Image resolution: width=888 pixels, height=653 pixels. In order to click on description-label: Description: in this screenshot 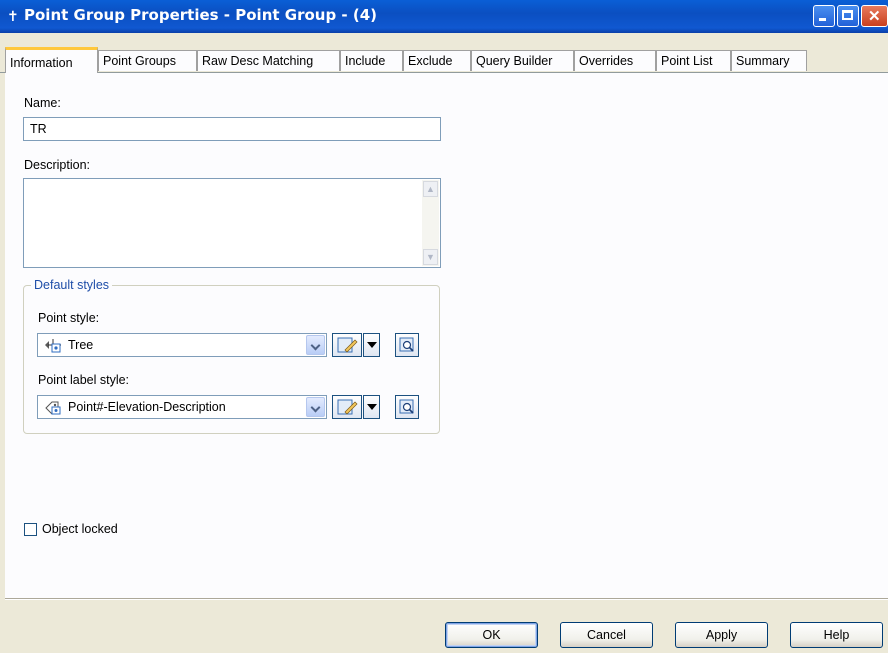, I will do `click(57, 165)`.